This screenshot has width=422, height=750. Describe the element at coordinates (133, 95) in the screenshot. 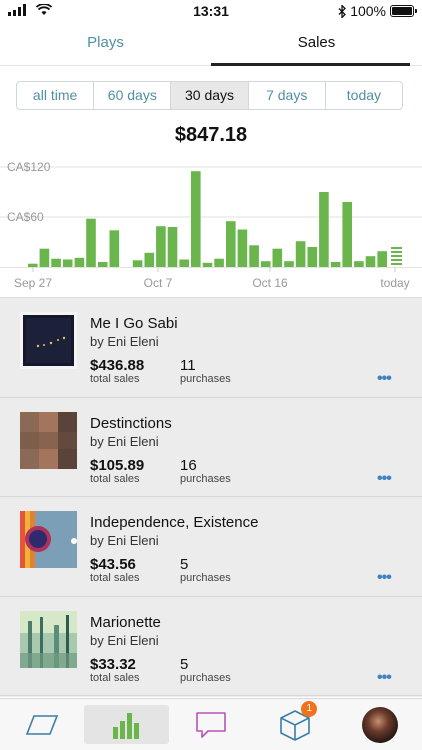

I see `range-60-days: 60 days` at that location.